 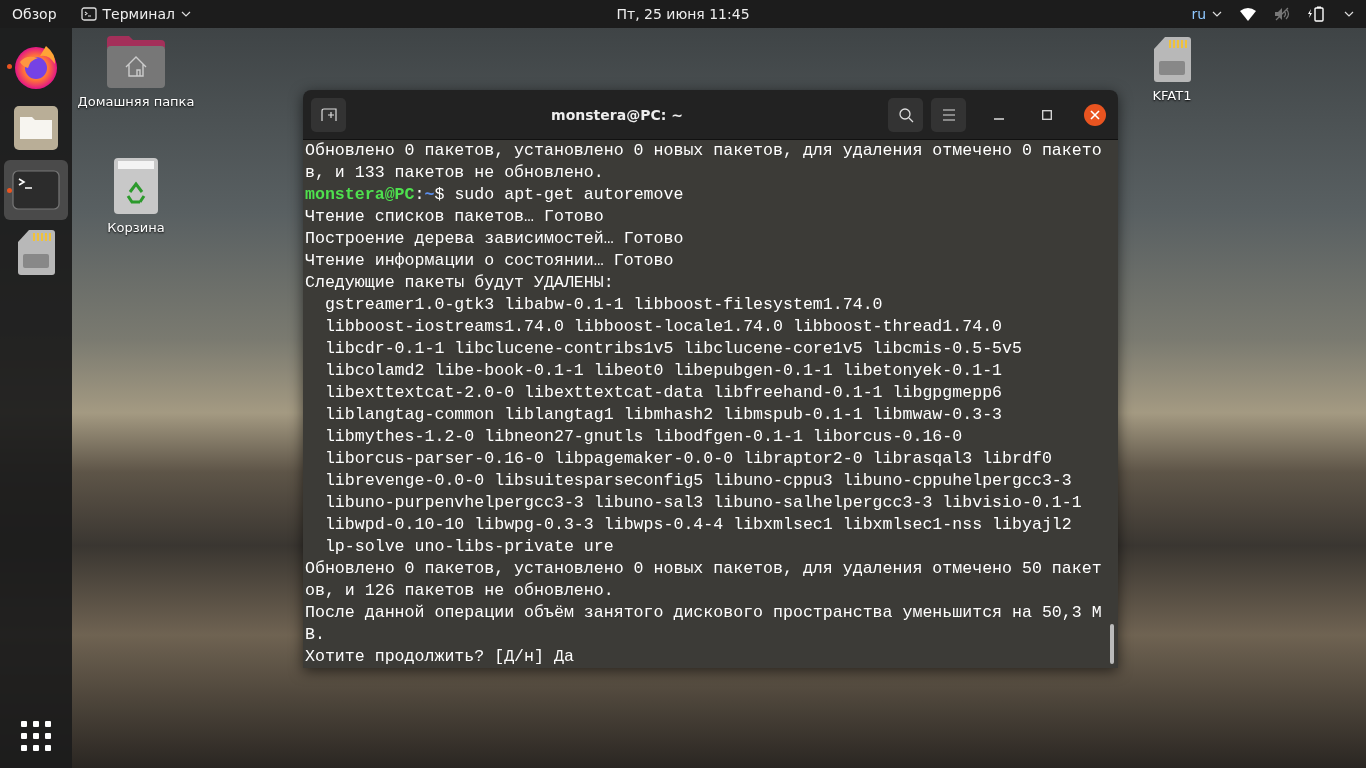 I want to click on new-tab-button, so click(x=328, y=114).